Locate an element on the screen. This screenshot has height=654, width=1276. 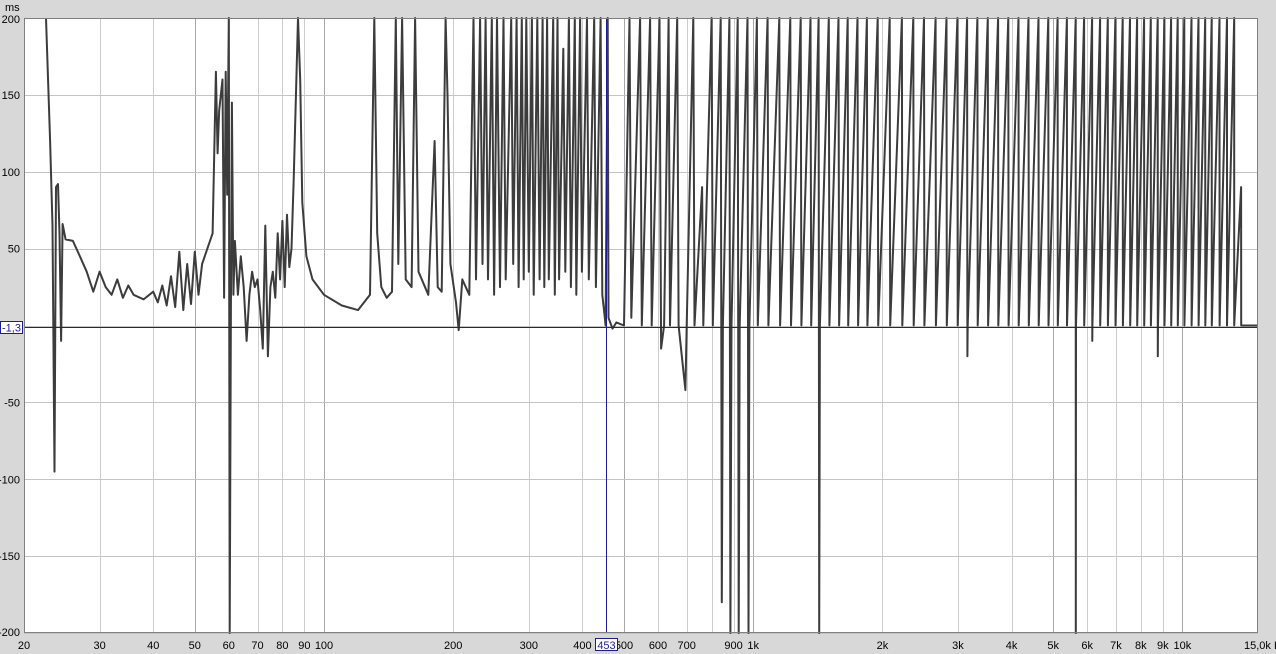
x-tick-label: 80 is located at coordinates (282, 646).